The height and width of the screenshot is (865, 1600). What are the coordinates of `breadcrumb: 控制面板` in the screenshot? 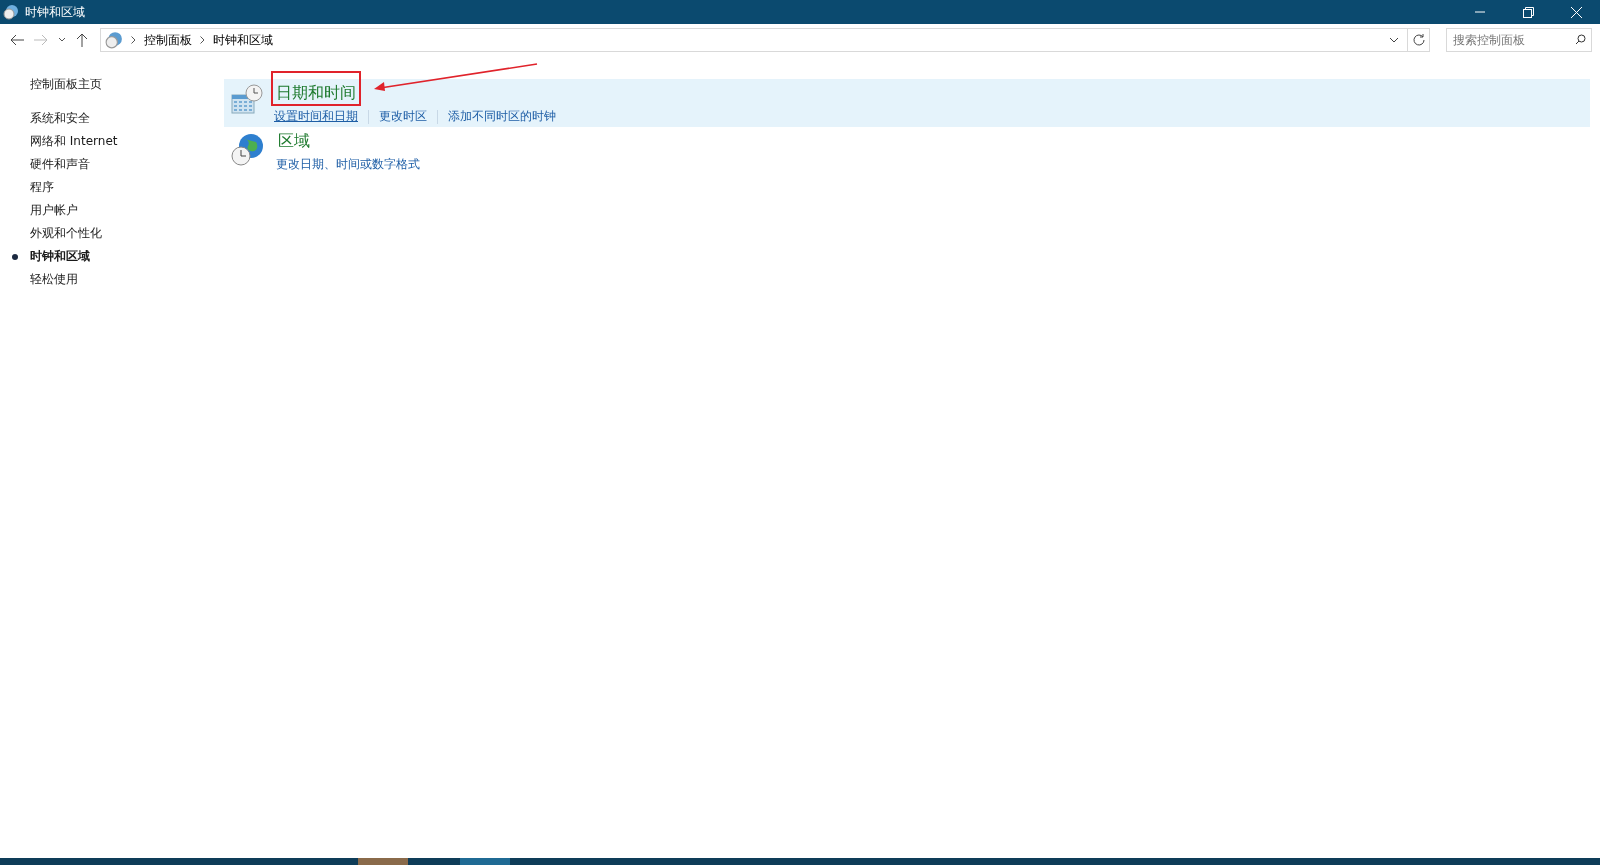 It's located at (168, 40).